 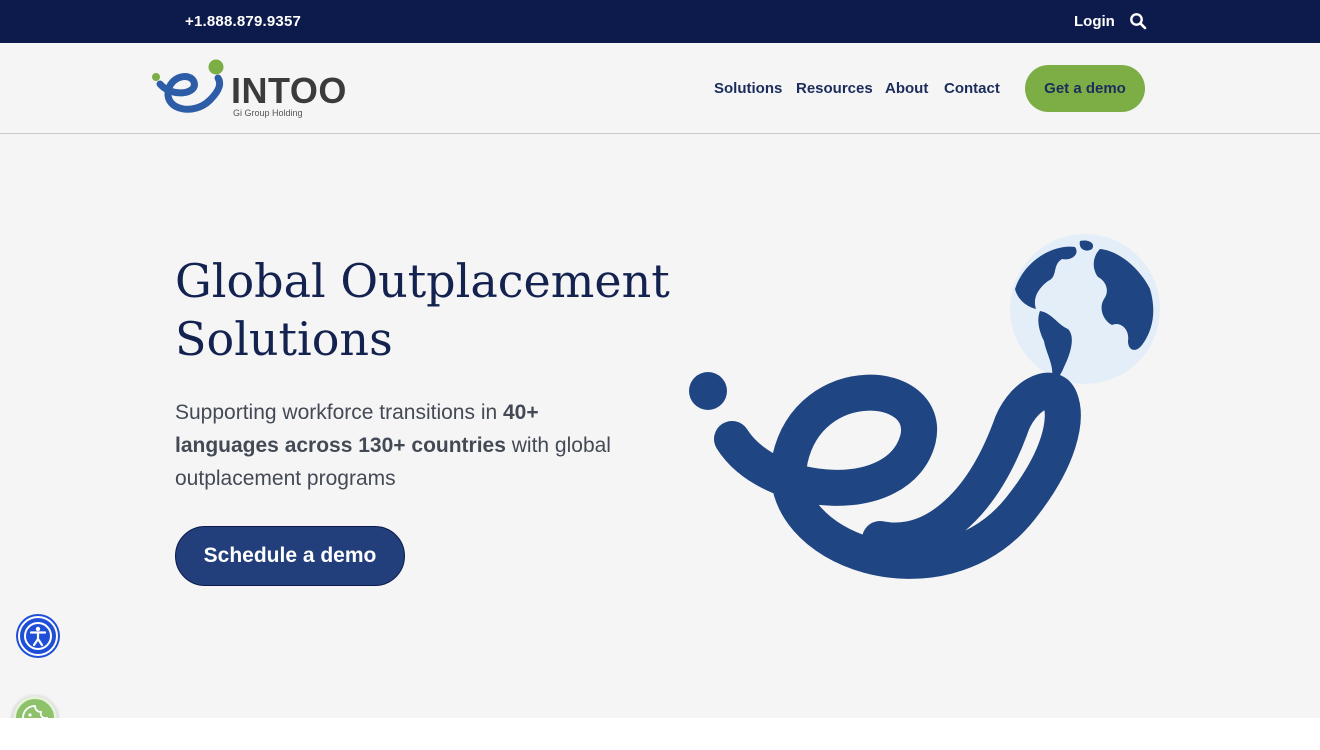 I want to click on login-link: Login, so click(x=1094, y=21).